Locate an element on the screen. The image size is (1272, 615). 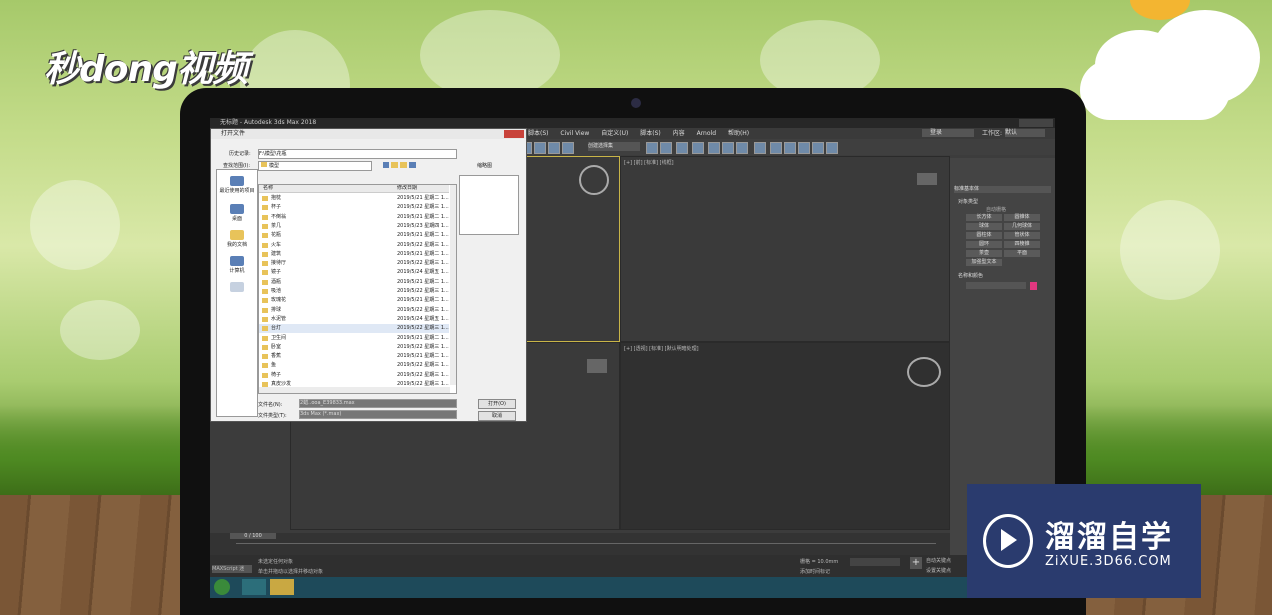
object-name-field is located at coordinates (996, 285).